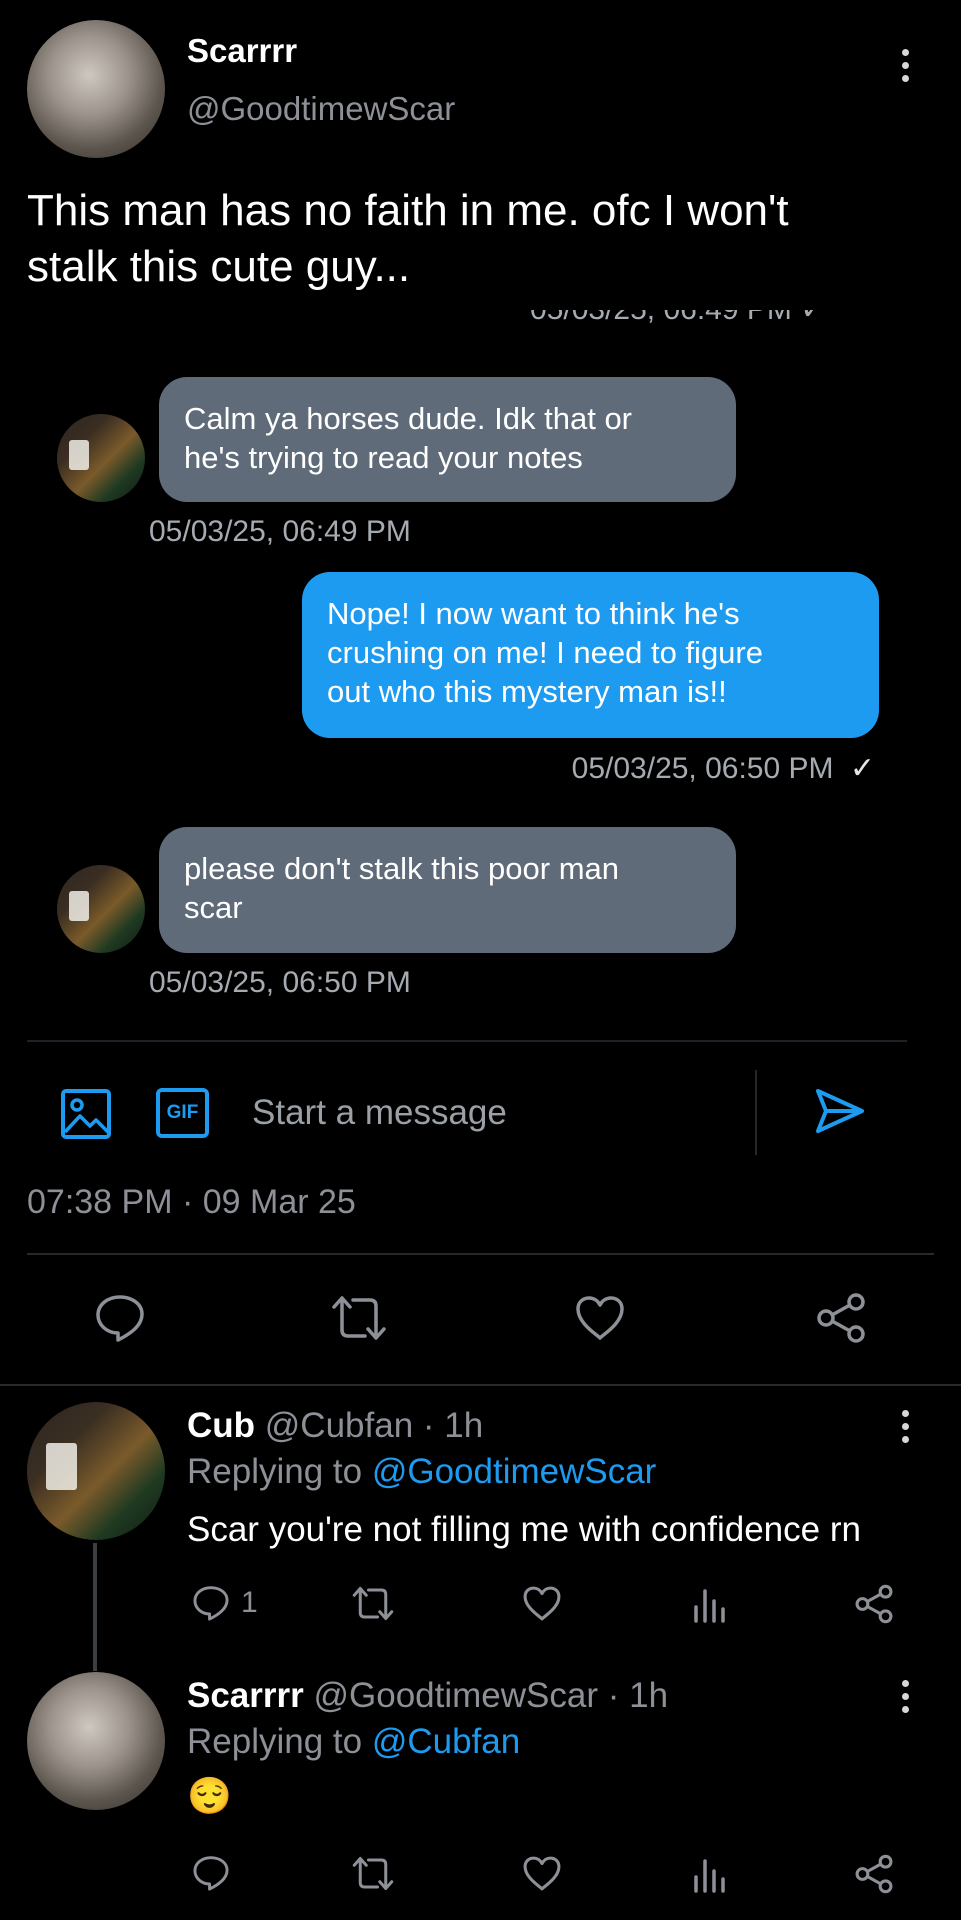 The image size is (961, 1920). What do you see at coordinates (446, 1741) in the screenshot?
I see `replying-to-link: @Cubfan` at bounding box center [446, 1741].